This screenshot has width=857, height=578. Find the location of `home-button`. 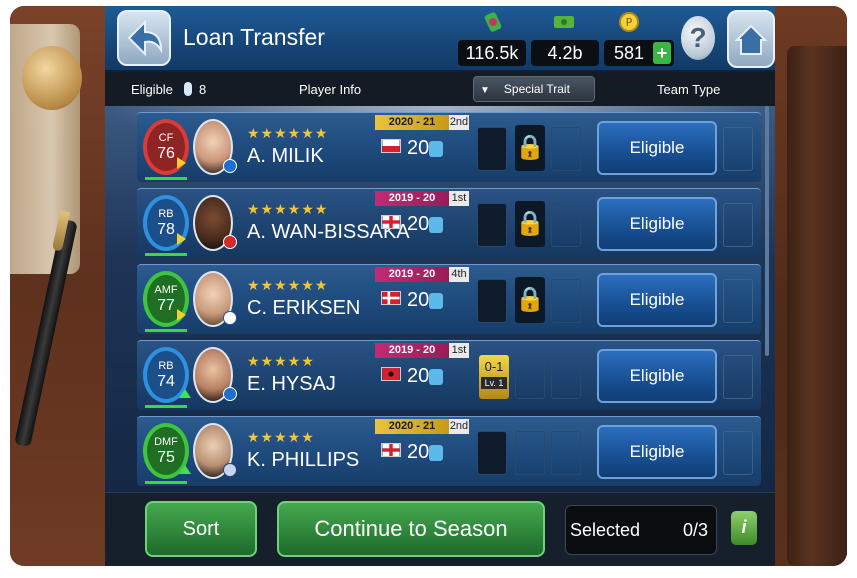

home-button is located at coordinates (751, 39).